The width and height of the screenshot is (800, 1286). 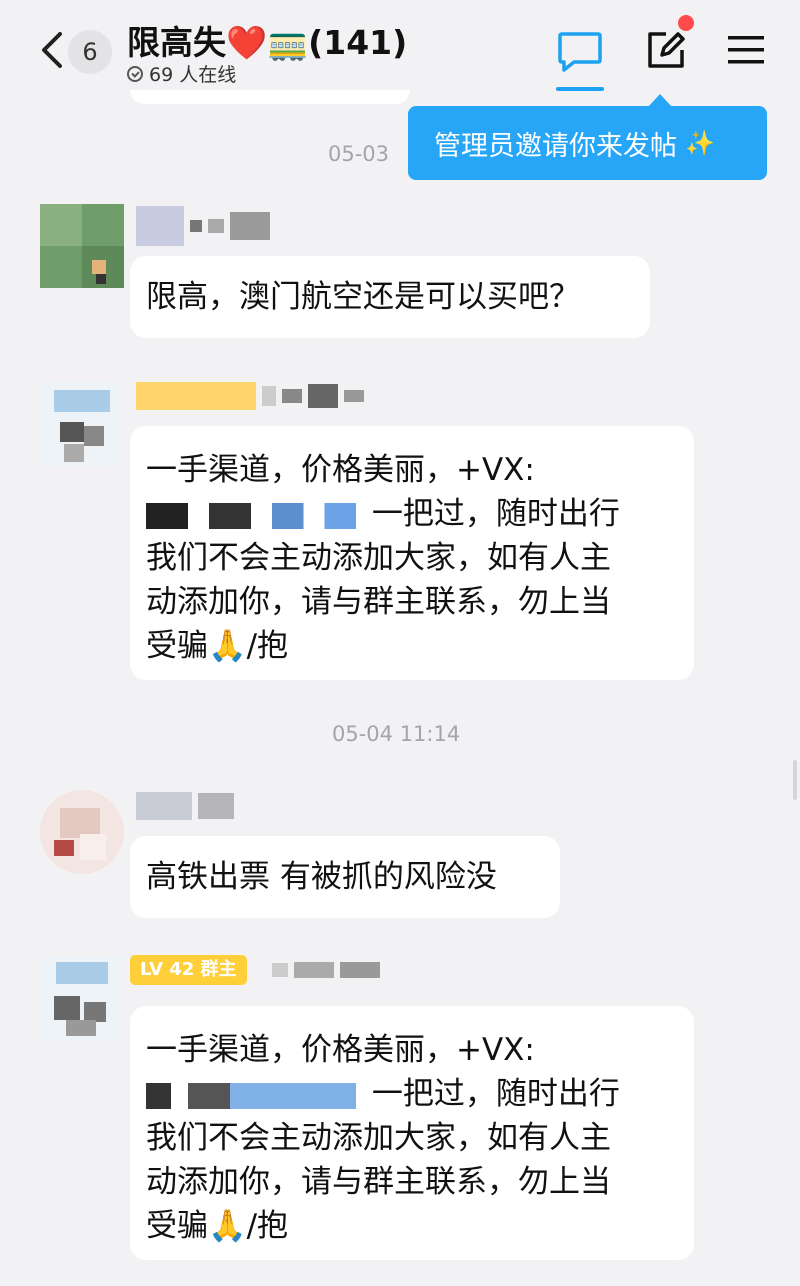 What do you see at coordinates (746, 50) in the screenshot?
I see `menu-icon` at bounding box center [746, 50].